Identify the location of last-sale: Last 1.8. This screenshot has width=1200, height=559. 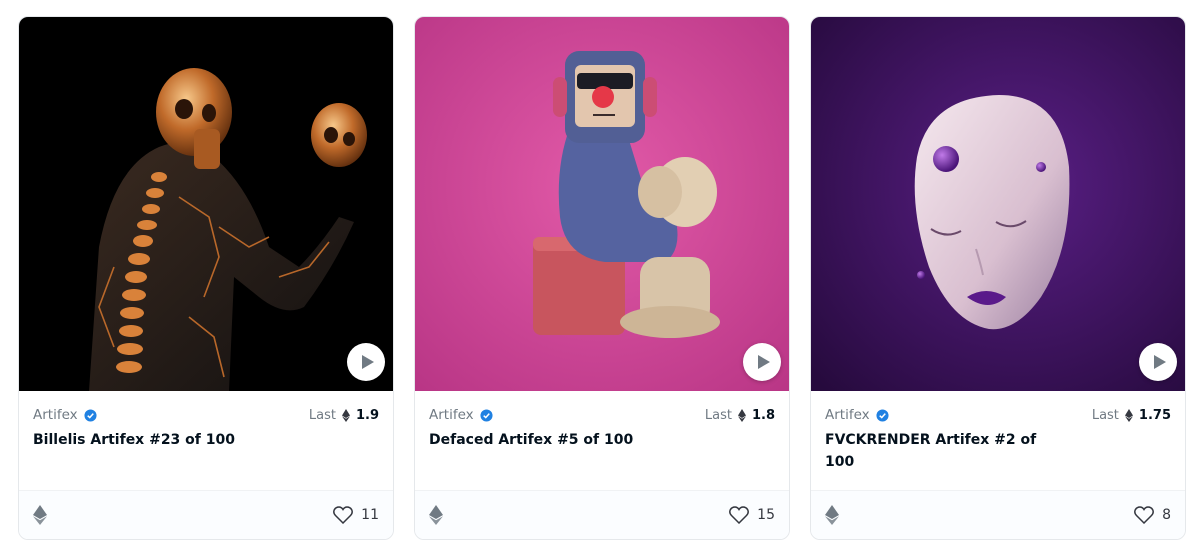
(740, 415).